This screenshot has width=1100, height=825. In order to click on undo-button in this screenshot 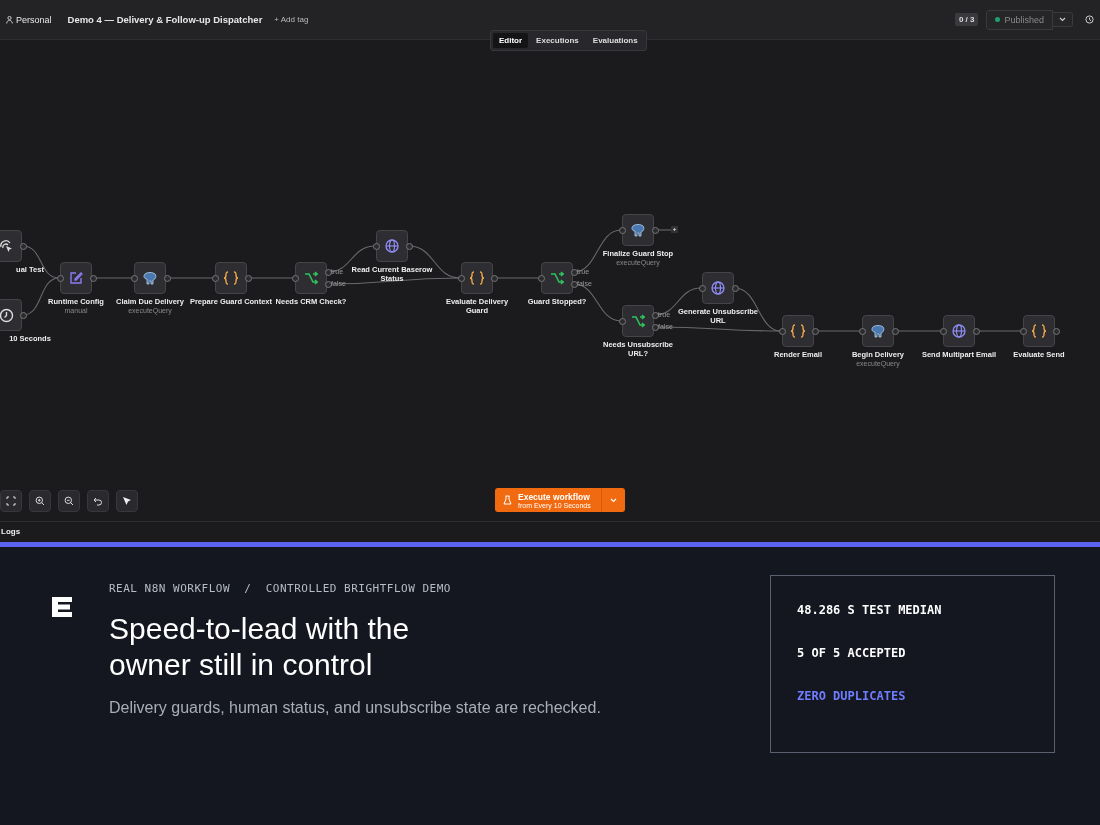, I will do `click(98, 501)`.